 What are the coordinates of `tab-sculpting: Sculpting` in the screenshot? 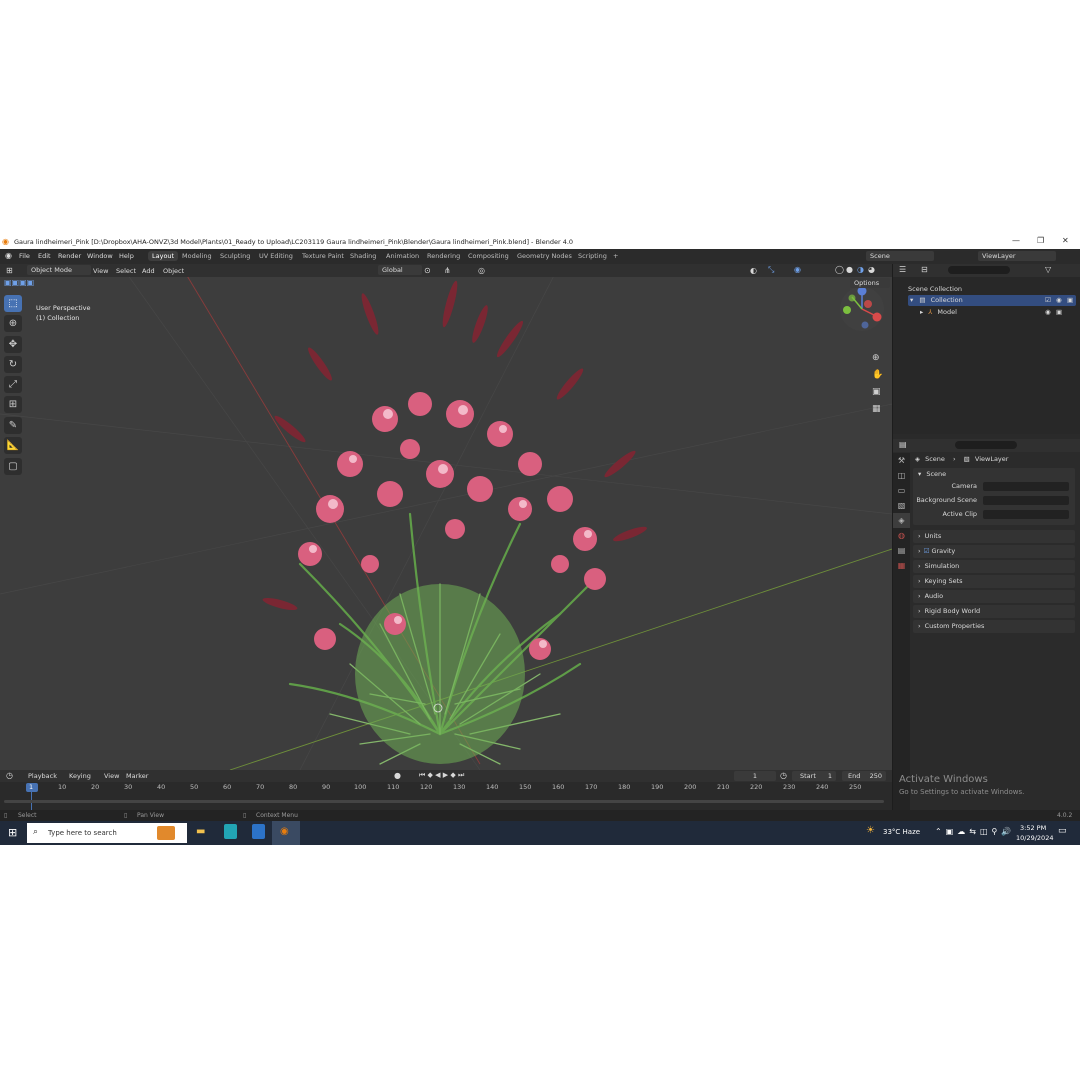 It's located at (235, 256).